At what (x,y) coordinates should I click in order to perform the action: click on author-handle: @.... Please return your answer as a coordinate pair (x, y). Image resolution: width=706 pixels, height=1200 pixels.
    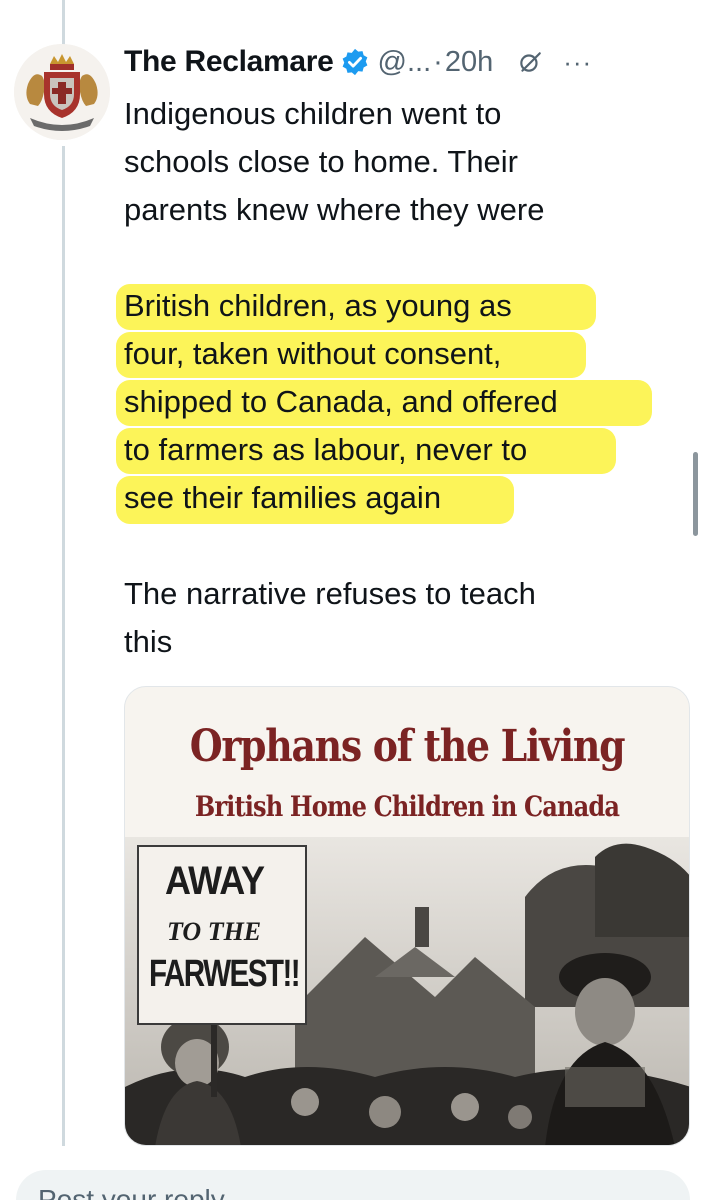
    Looking at the image, I should click on (405, 62).